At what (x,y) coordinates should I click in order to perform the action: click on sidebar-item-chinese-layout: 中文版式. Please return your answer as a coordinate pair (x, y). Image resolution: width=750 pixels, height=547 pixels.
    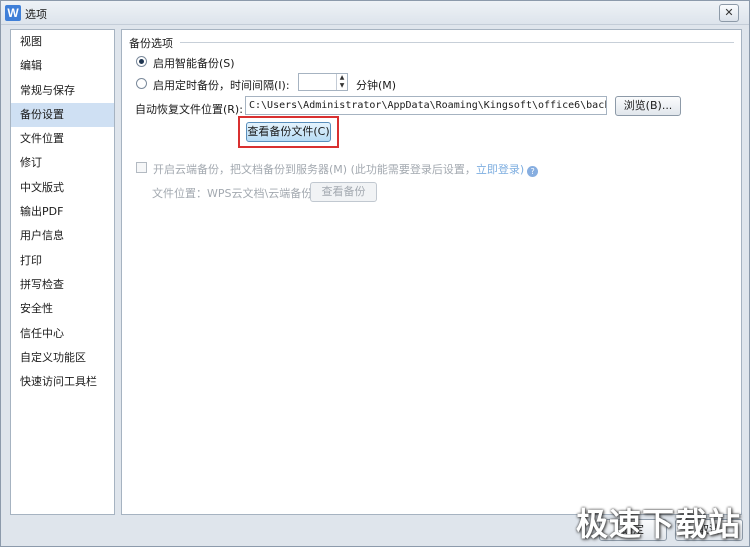
    Looking at the image, I should click on (62, 188).